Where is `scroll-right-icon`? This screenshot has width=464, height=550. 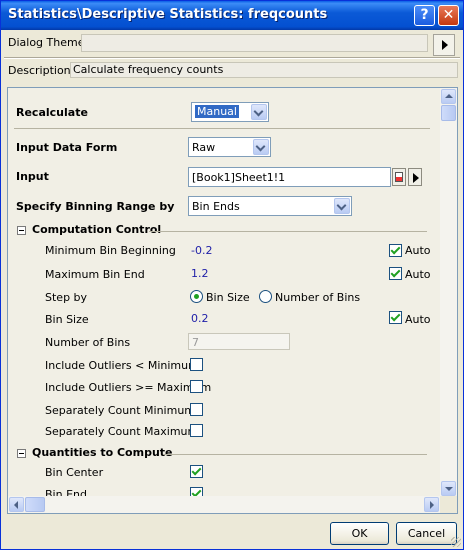 scroll-right-icon is located at coordinates (432, 505).